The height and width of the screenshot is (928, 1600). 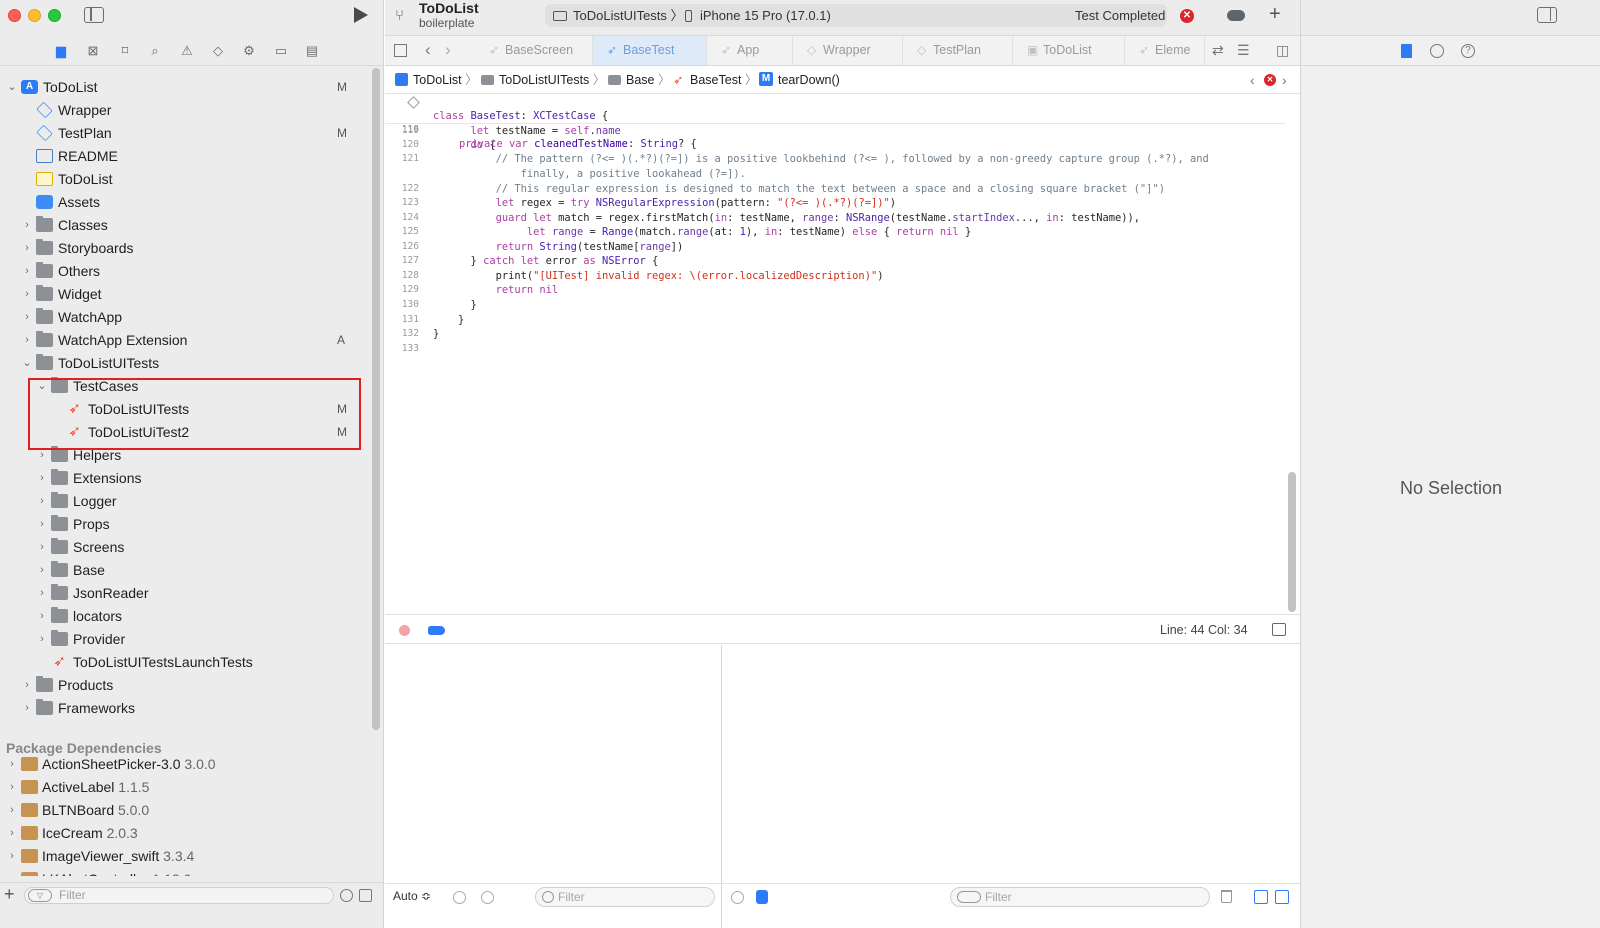 I want to click on package-item: › ImageViewer_swift 3.3.4, so click(x=186, y=856).